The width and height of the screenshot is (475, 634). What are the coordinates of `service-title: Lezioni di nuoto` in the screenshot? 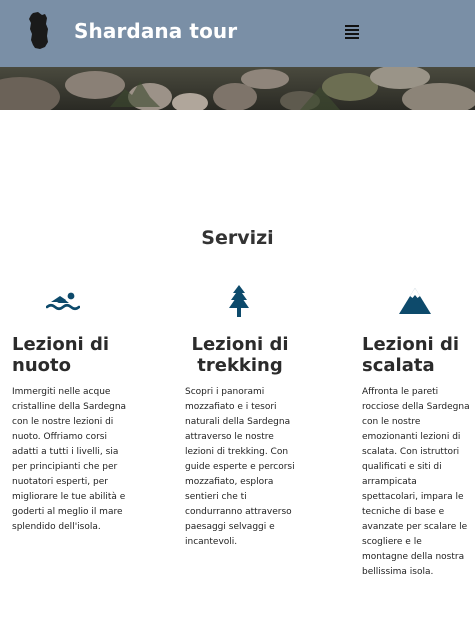 It's located at (60, 355).